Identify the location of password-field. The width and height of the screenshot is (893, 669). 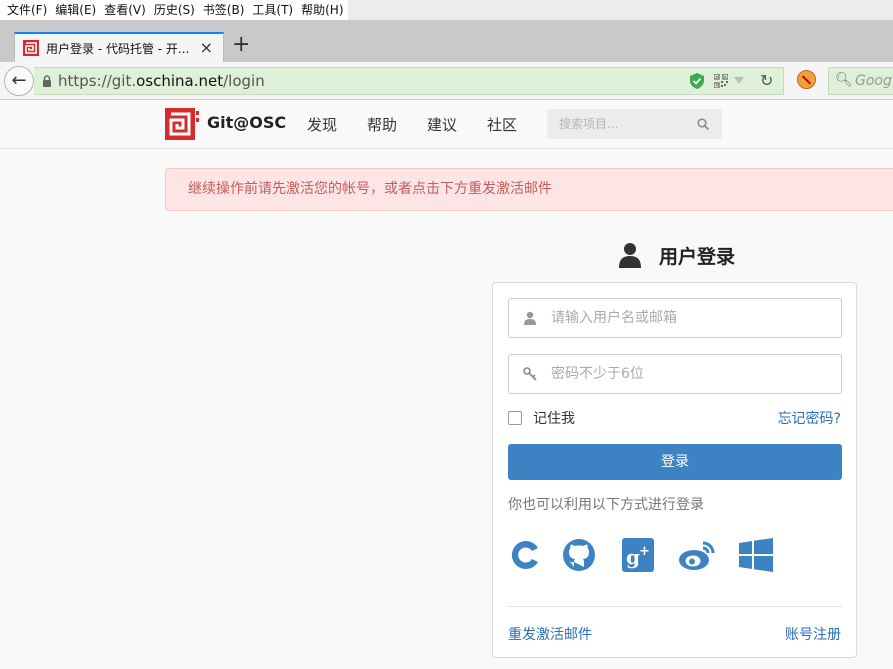
(675, 374).